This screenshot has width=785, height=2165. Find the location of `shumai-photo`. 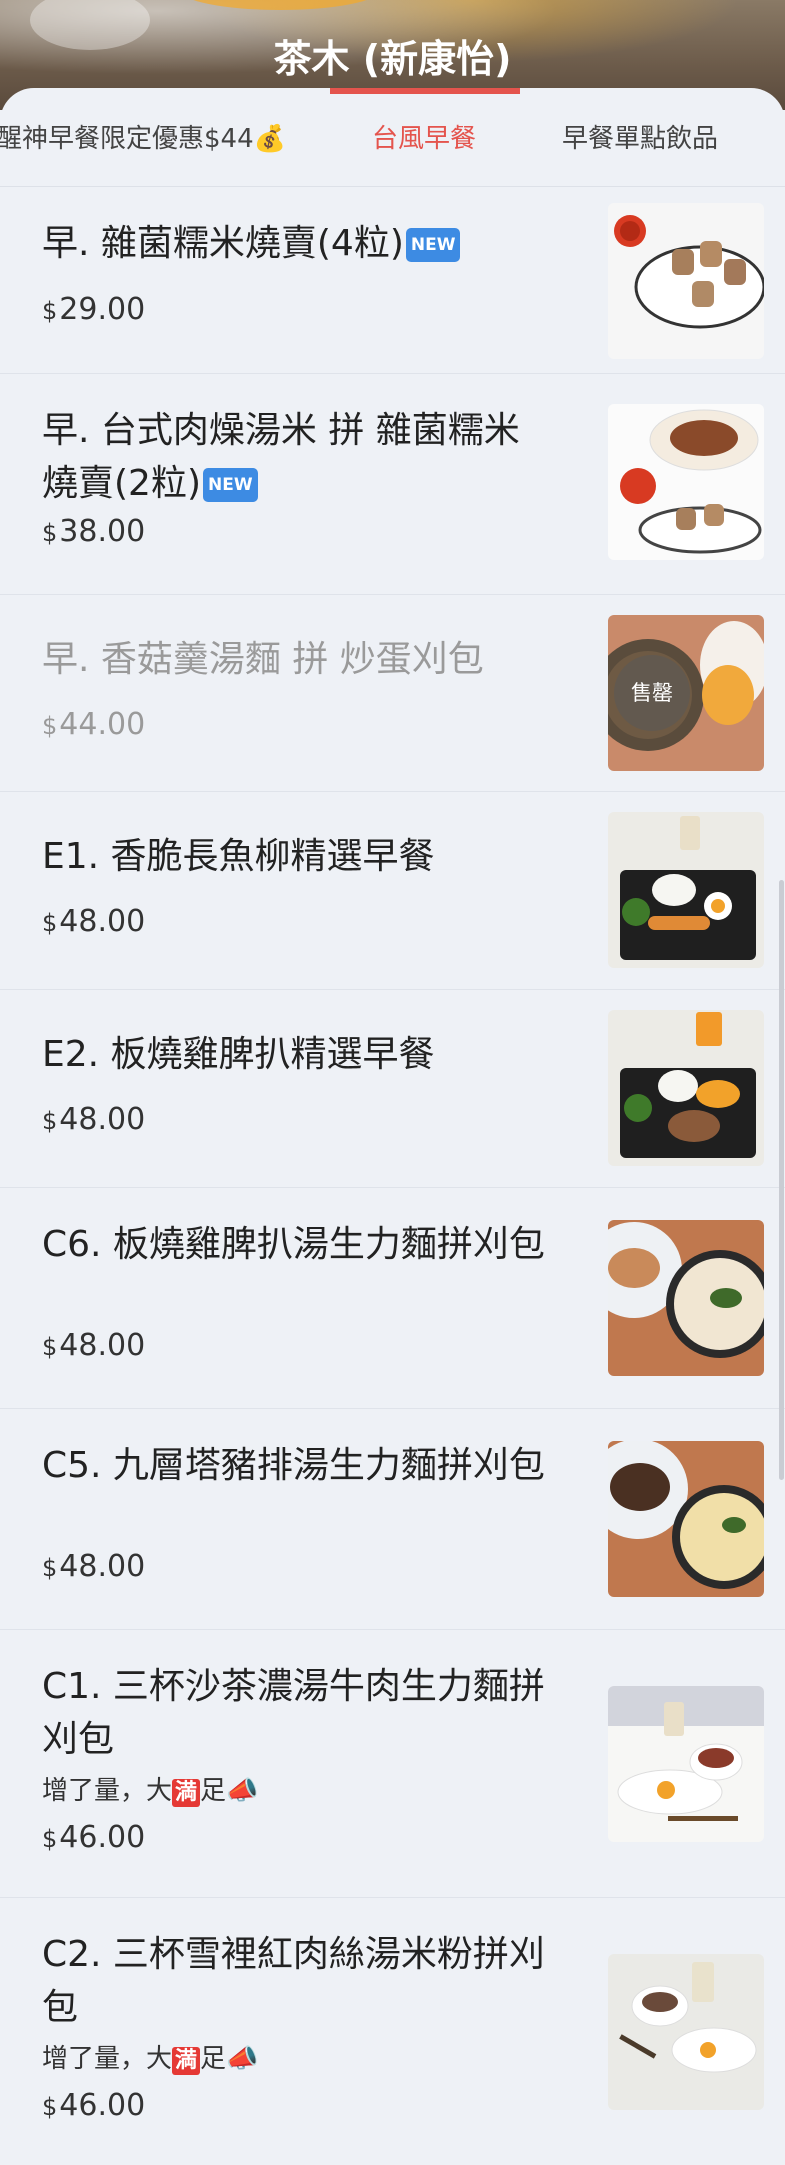

shumai-photo is located at coordinates (686, 281).